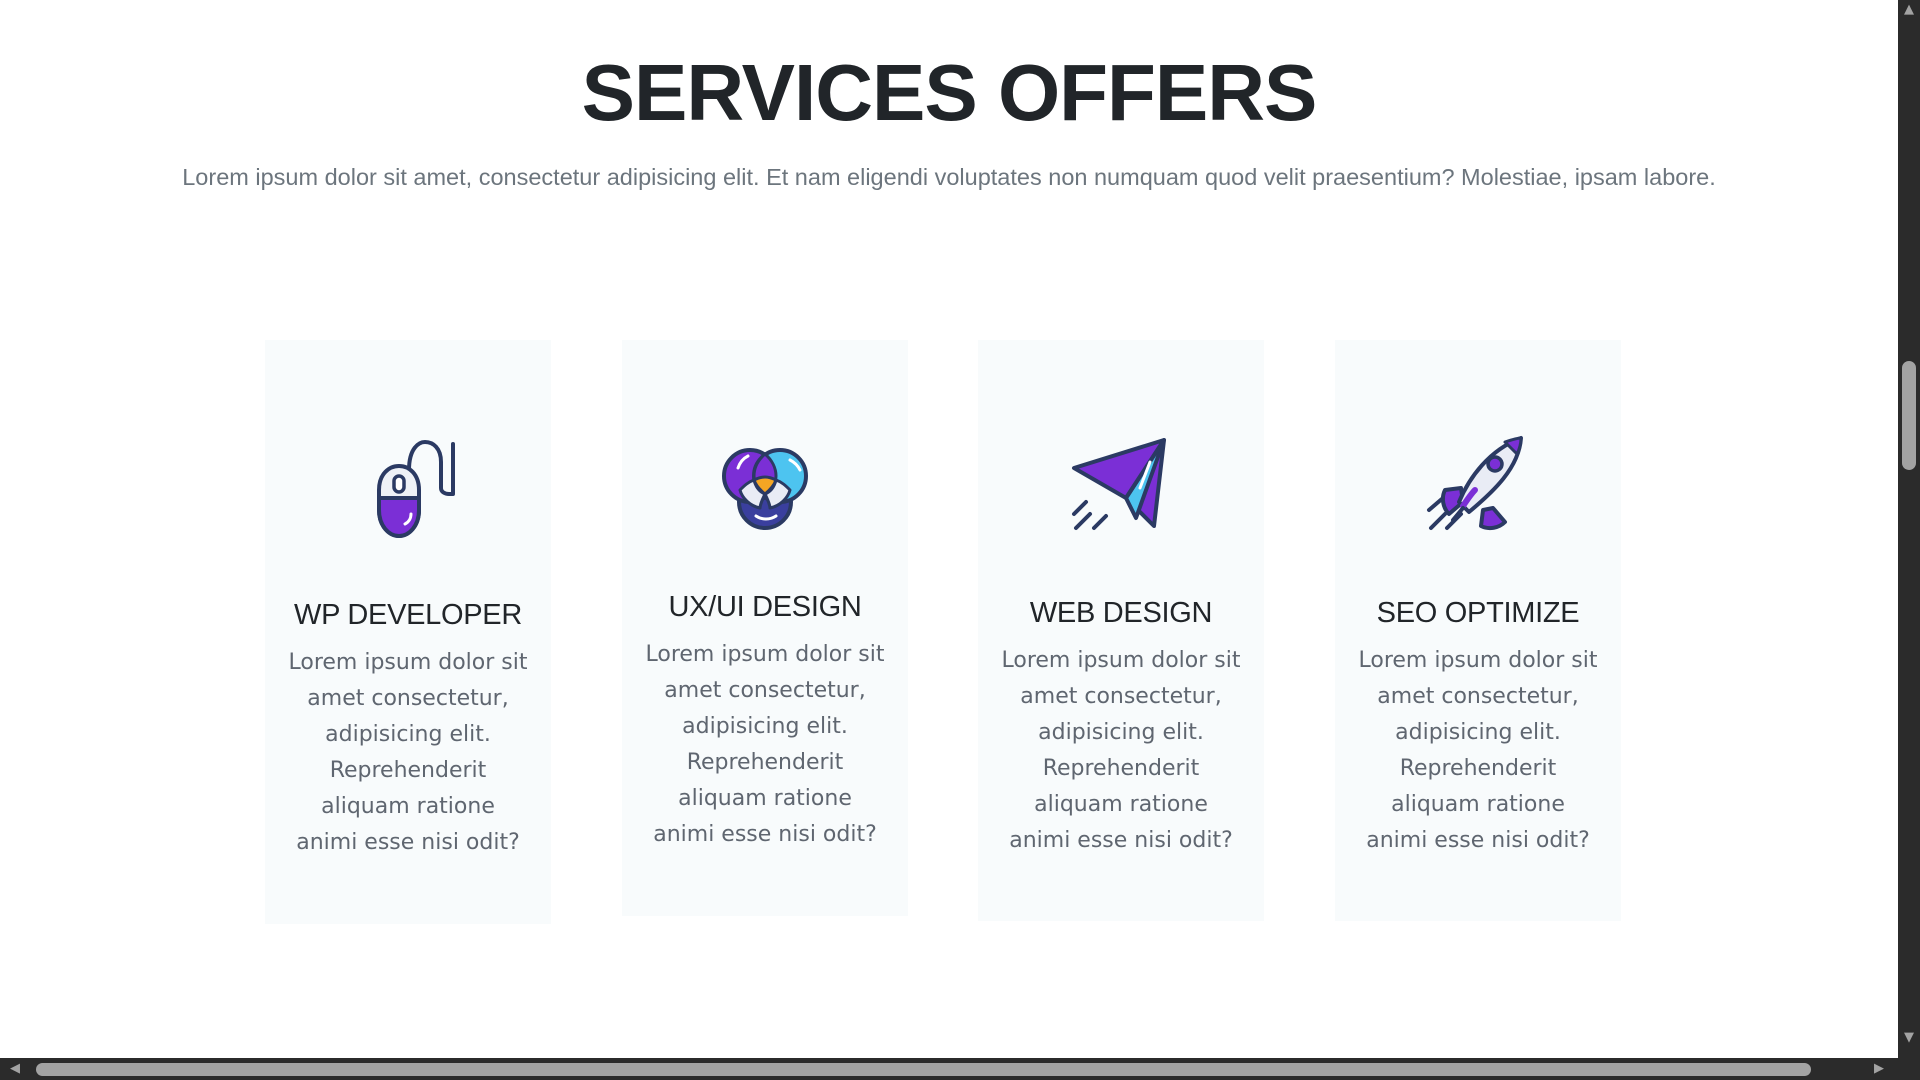  I want to click on rocket-icon, so click(1478, 483).